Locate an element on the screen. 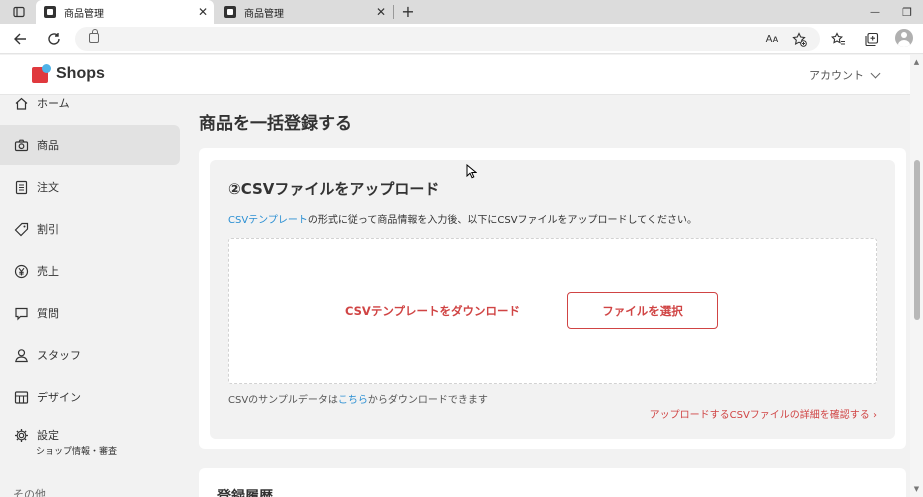 The width and height of the screenshot is (923, 497). choose-file-button: ファイルを選択 is located at coordinates (642, 310).